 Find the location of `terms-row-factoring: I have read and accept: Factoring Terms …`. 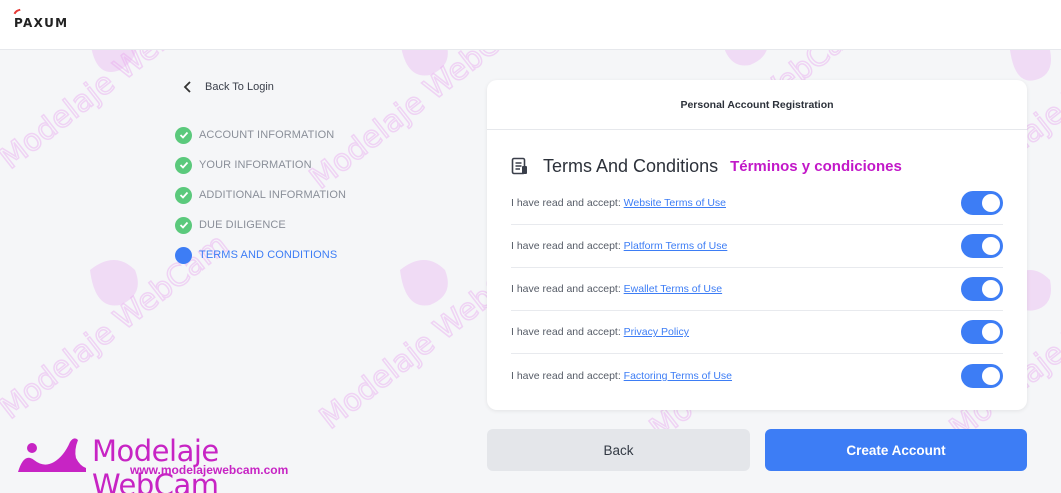

terms-row-factoring: I have read and accept: Factoring Terms … is located at coordinates (757, 375).